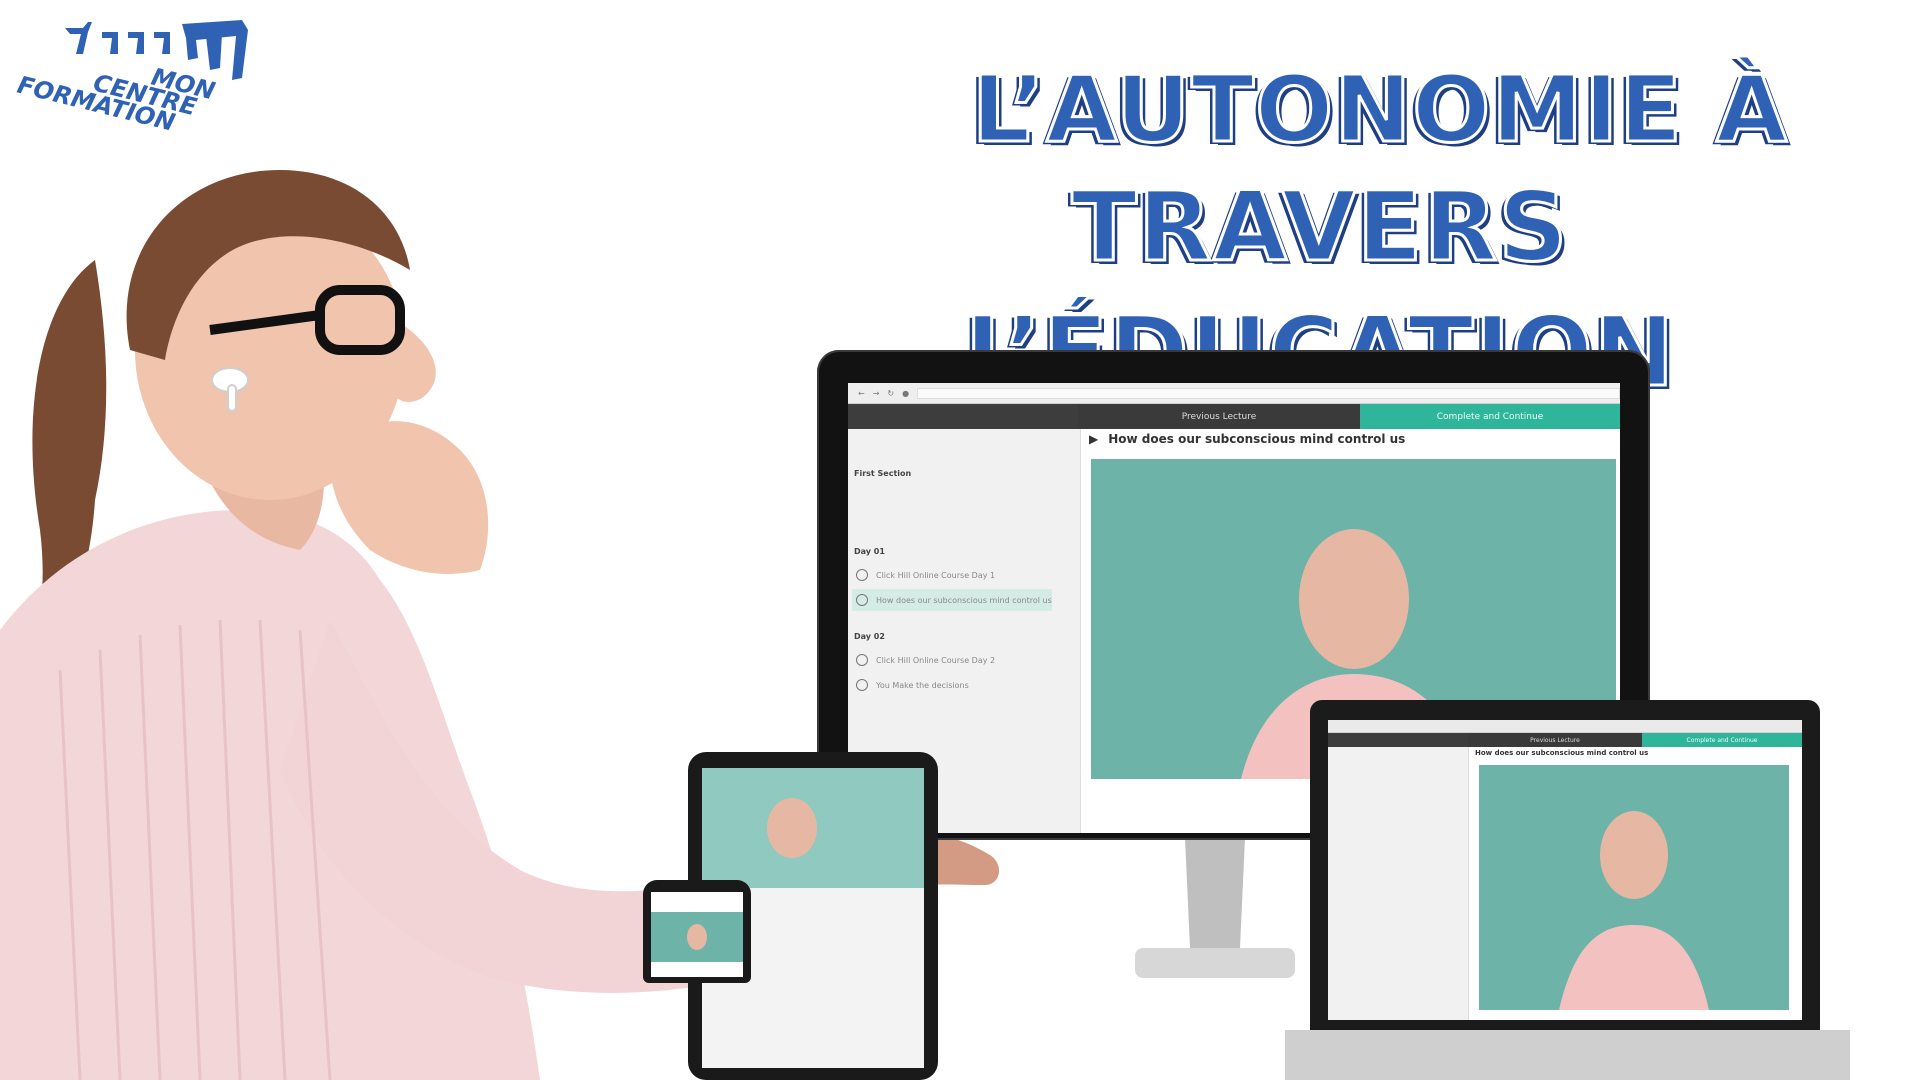  What do you see at coordinates (890, 393) in the screenshot?
I see `reload-icon: ↻` at bounding box center [890, 393].